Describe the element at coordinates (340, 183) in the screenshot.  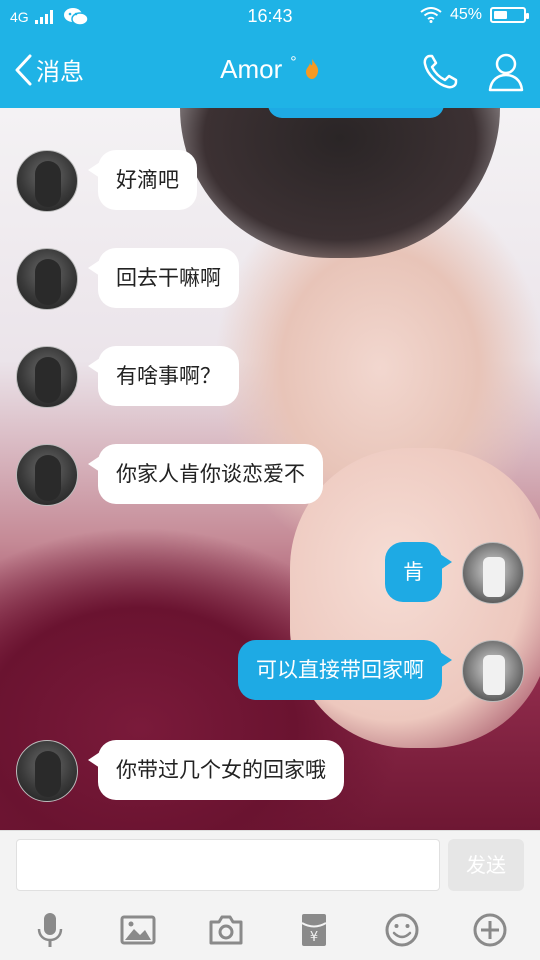
I see `background-photo-hair` at that location.